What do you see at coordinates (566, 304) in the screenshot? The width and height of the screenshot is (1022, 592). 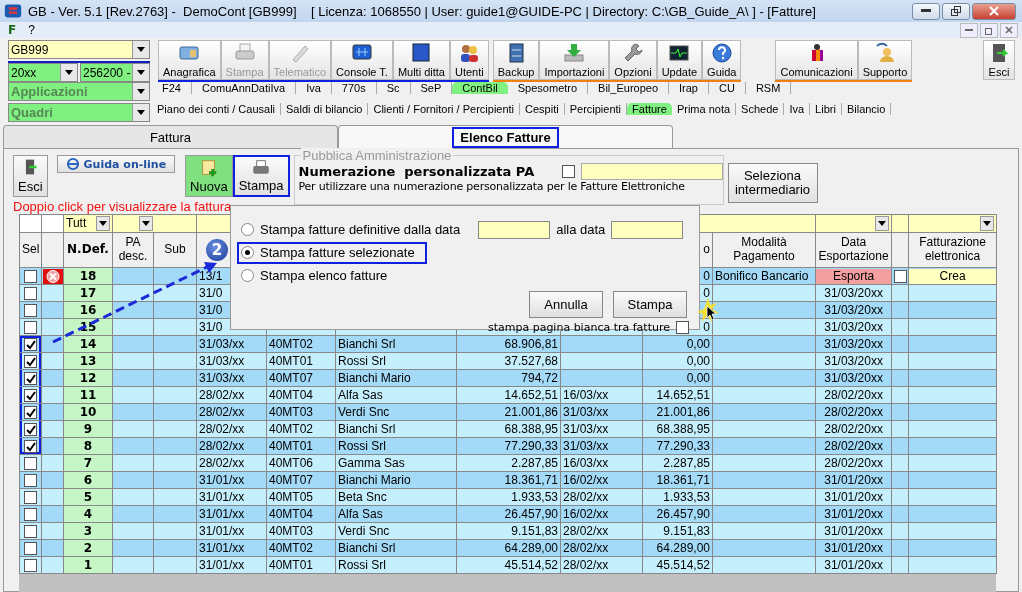 I see `dialog-button: Annulla` at bounding box center [566, 304].